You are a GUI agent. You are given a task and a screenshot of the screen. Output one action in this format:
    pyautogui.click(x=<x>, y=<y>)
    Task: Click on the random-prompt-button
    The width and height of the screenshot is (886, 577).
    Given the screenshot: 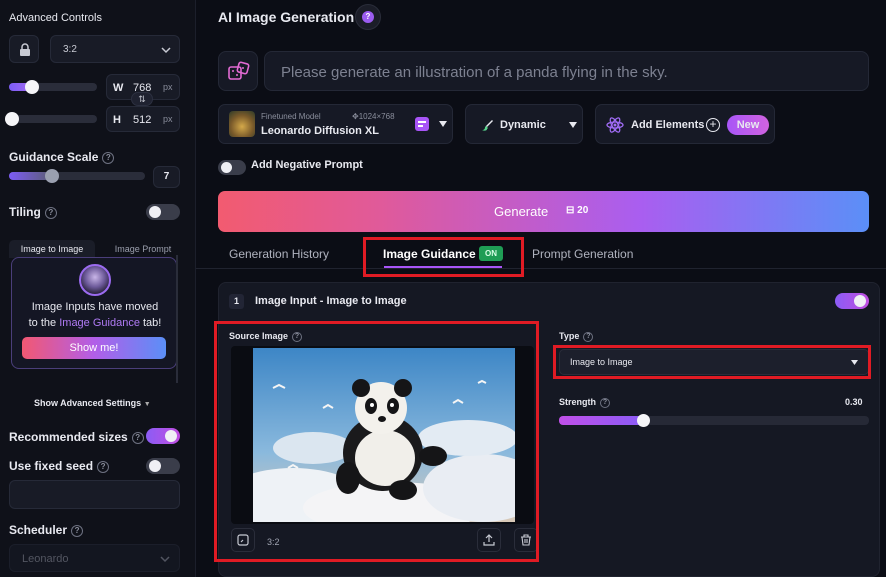 What is the action you would take?
    pyautogui.click(x=238, y=71)
    